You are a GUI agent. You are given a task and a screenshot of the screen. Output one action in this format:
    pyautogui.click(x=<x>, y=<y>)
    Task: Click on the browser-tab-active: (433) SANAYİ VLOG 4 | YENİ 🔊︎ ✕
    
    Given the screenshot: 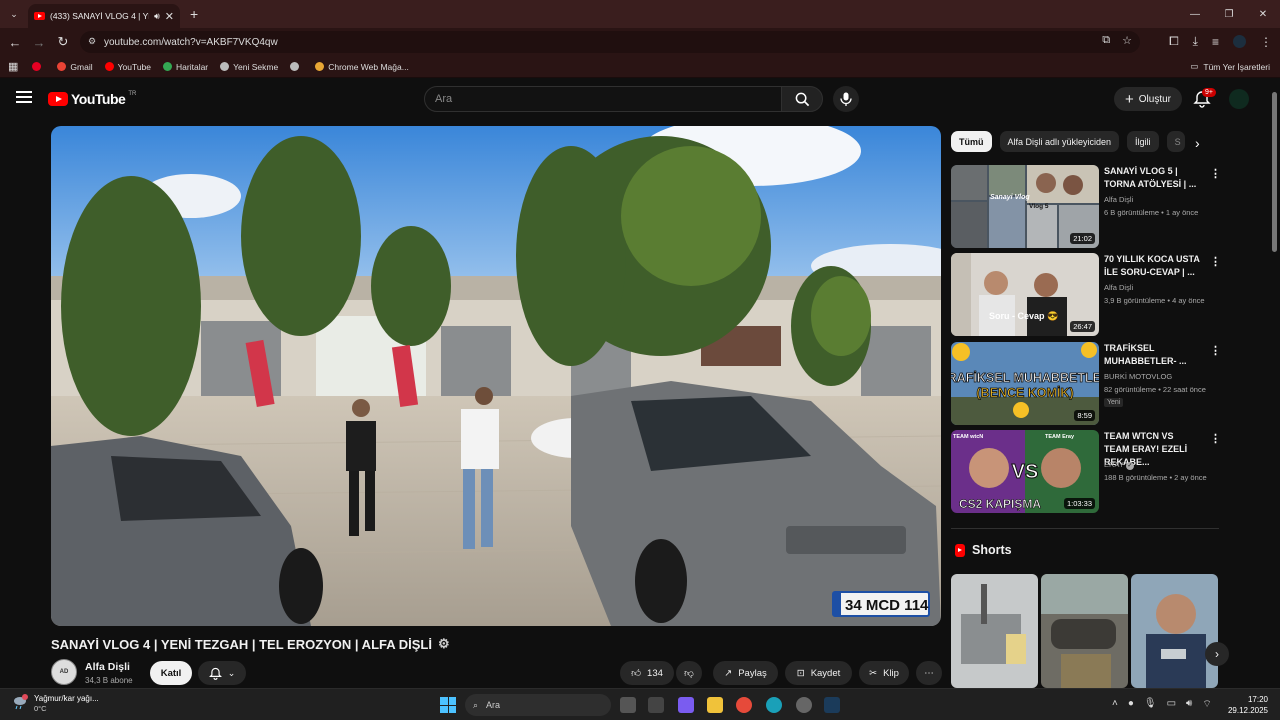 What is the action you would take?
    pyautogui.click(x=104, y=16)
    